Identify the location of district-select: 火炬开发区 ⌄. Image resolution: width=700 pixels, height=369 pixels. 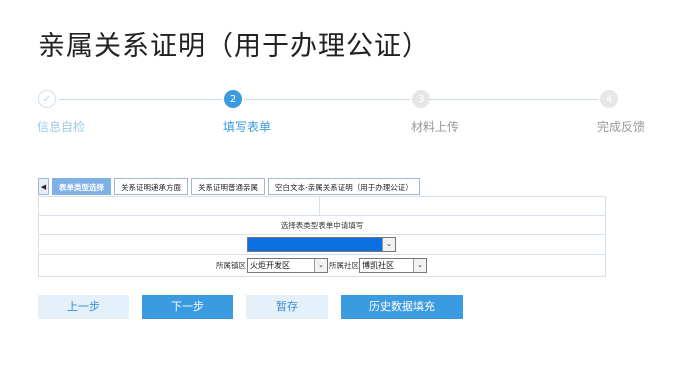
(287, 265).